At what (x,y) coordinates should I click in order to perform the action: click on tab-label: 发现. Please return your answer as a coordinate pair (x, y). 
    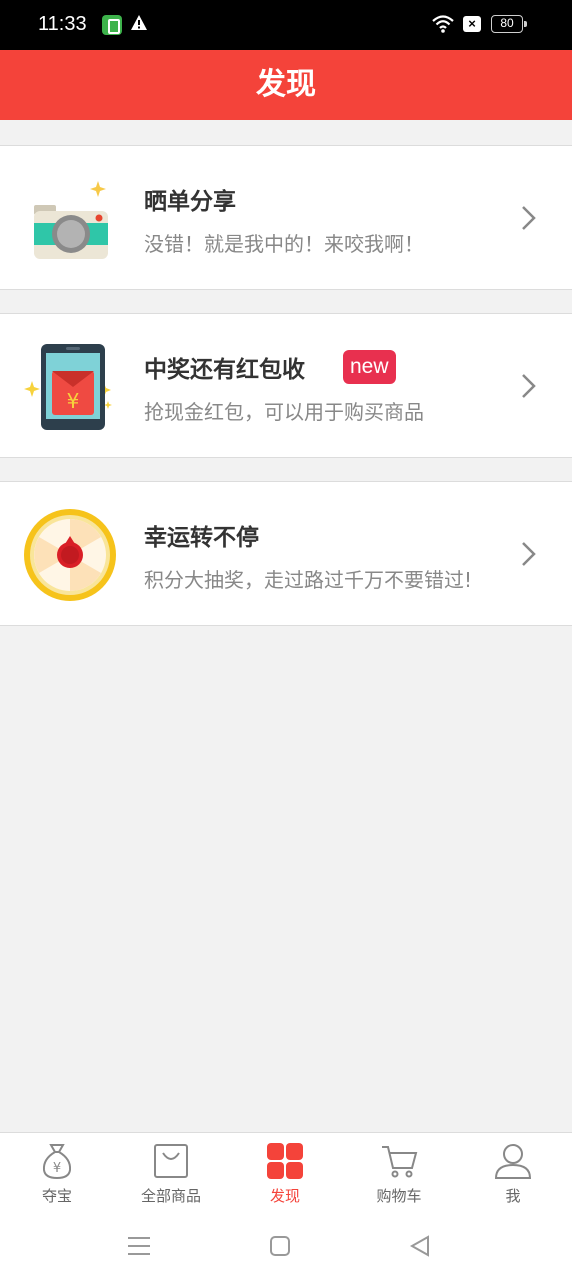
    Looking at the image, I should click on (284, 1196).